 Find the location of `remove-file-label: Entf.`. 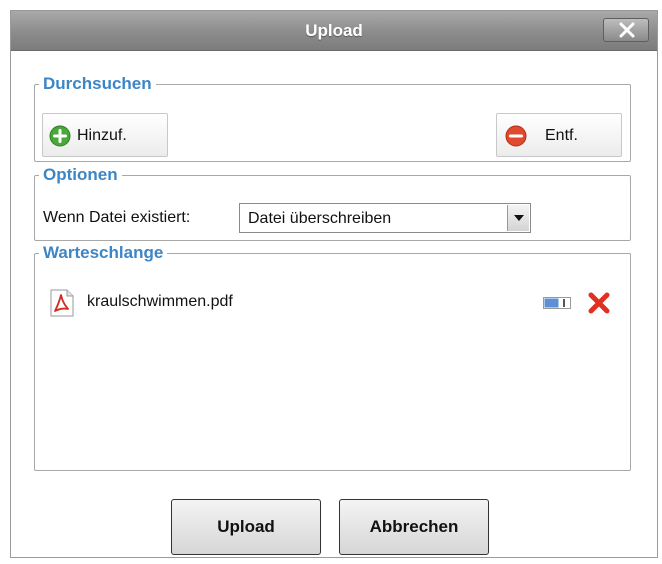

remove-file-label: Entf. is located at coordinates (561, 135).